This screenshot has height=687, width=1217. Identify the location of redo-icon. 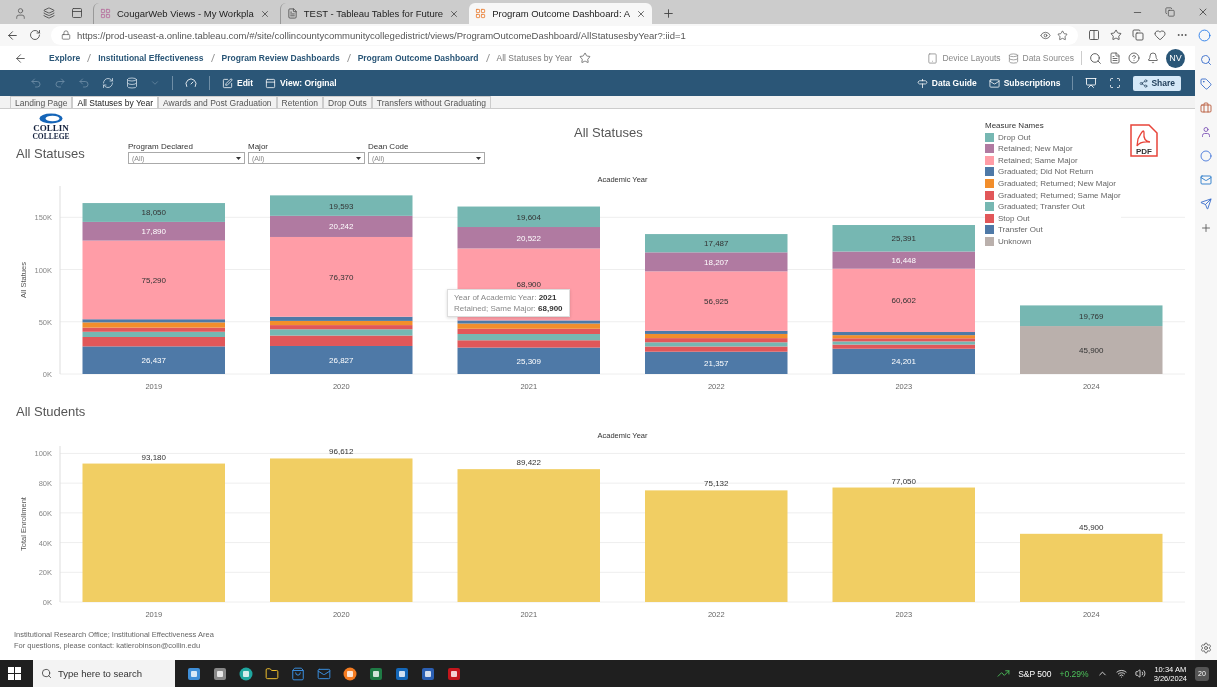
(60, 83).